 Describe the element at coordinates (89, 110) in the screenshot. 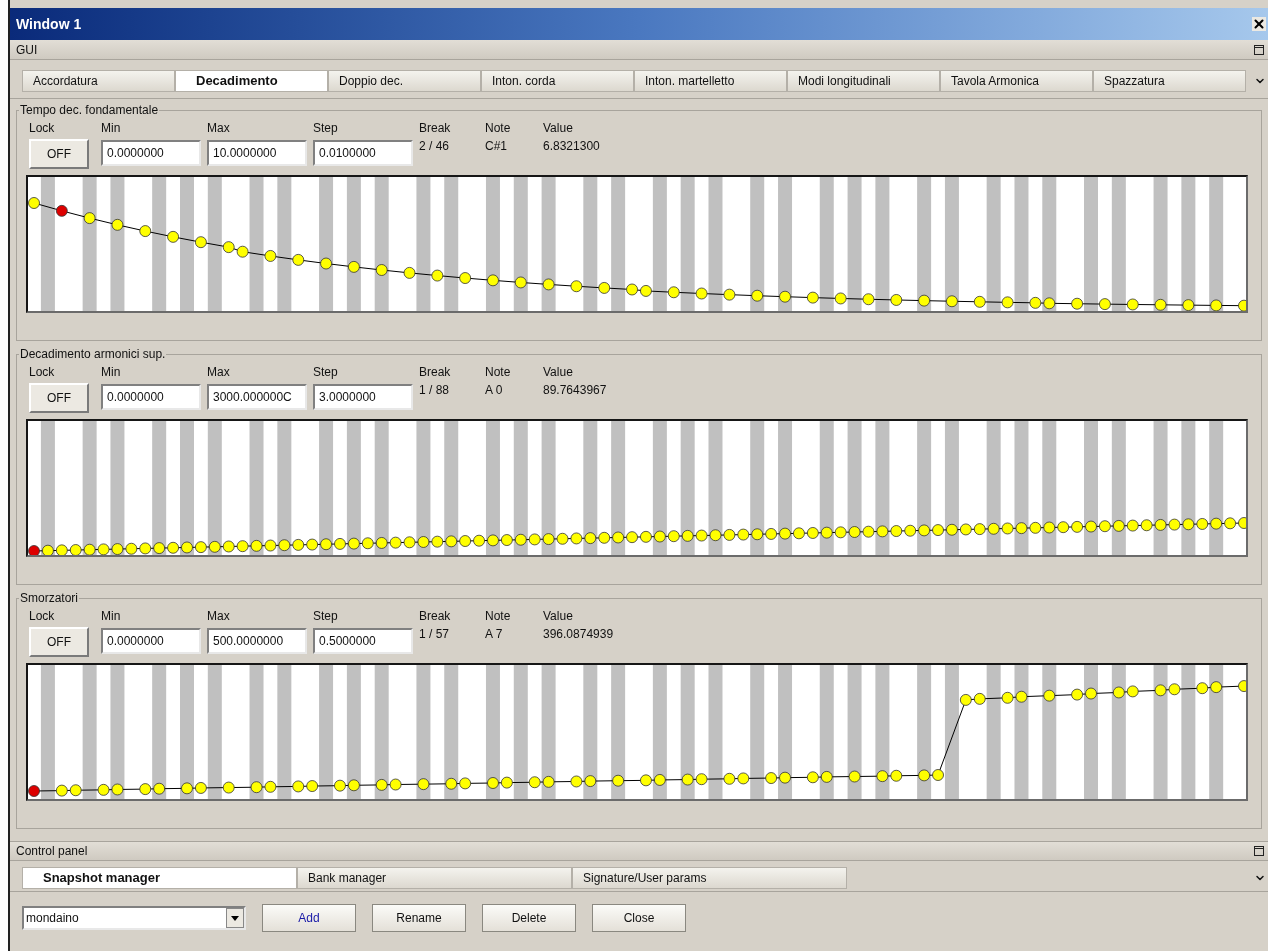

I see `group-title: Tempo dec. fondamentale` at that location.